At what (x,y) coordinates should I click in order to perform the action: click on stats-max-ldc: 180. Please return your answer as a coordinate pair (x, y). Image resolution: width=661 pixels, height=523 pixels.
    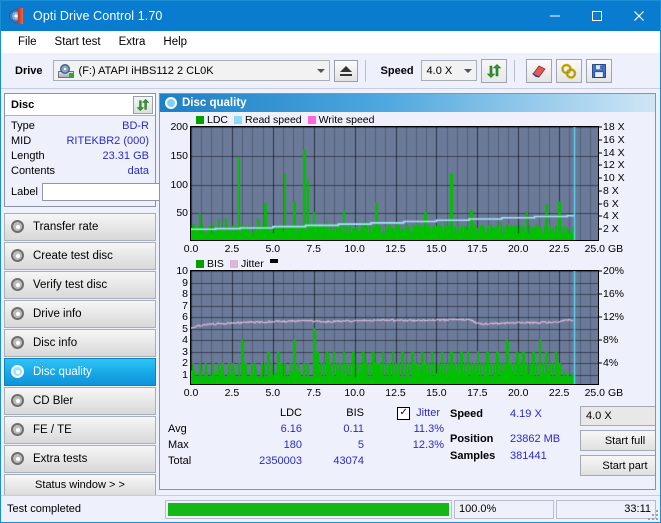
    Looking at the image, I should click on (292, 445).